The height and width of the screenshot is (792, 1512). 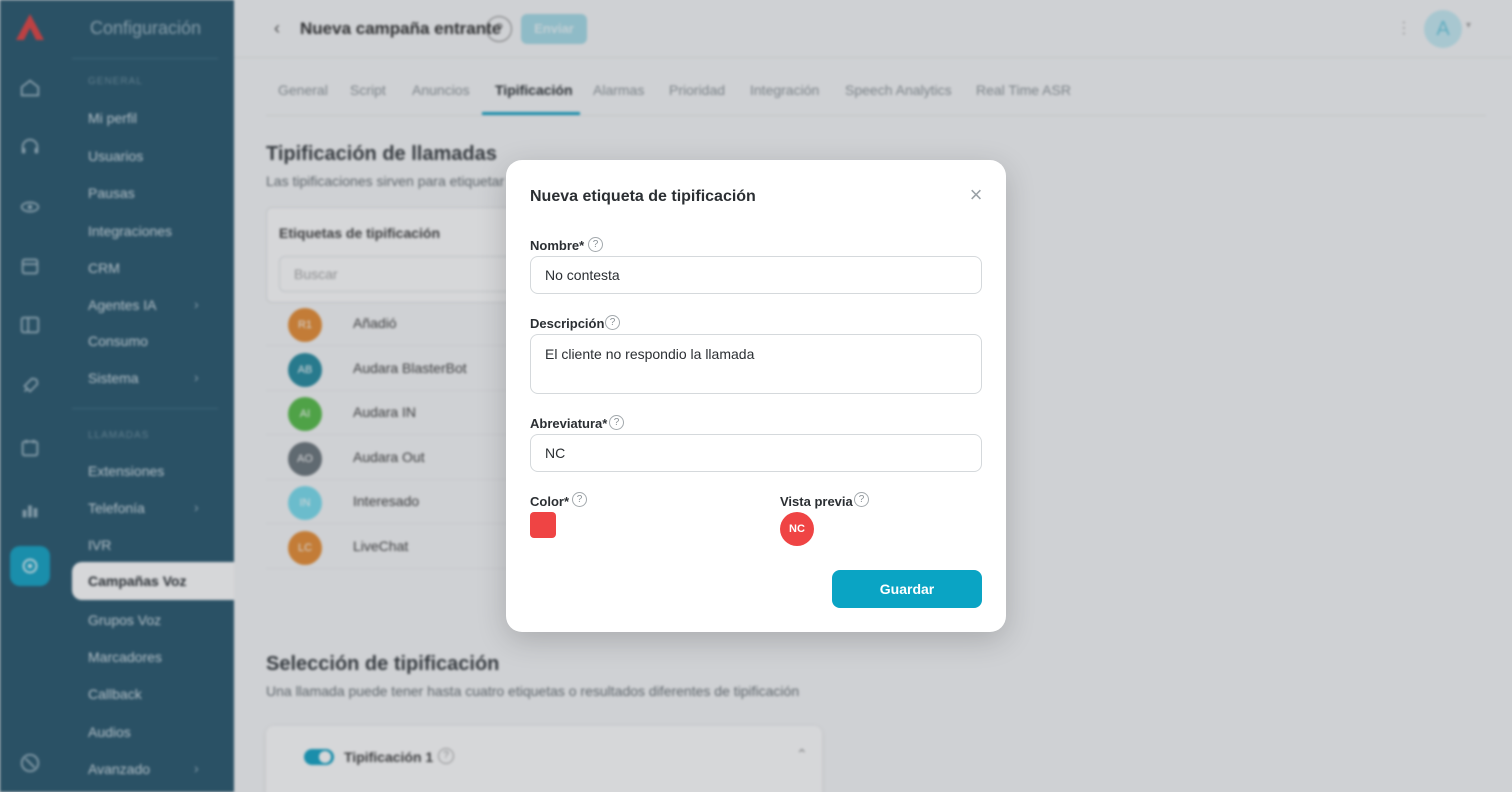 I want to click on abbreviation-label: Abreviatura*, so click(x=569, y=423).